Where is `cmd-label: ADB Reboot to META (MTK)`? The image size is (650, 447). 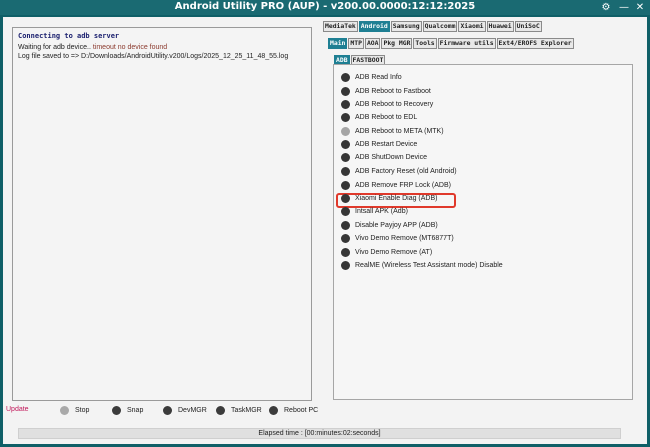 cmd-label: ADB Reboot to META (MTK) is located at coordinates (399, 131).